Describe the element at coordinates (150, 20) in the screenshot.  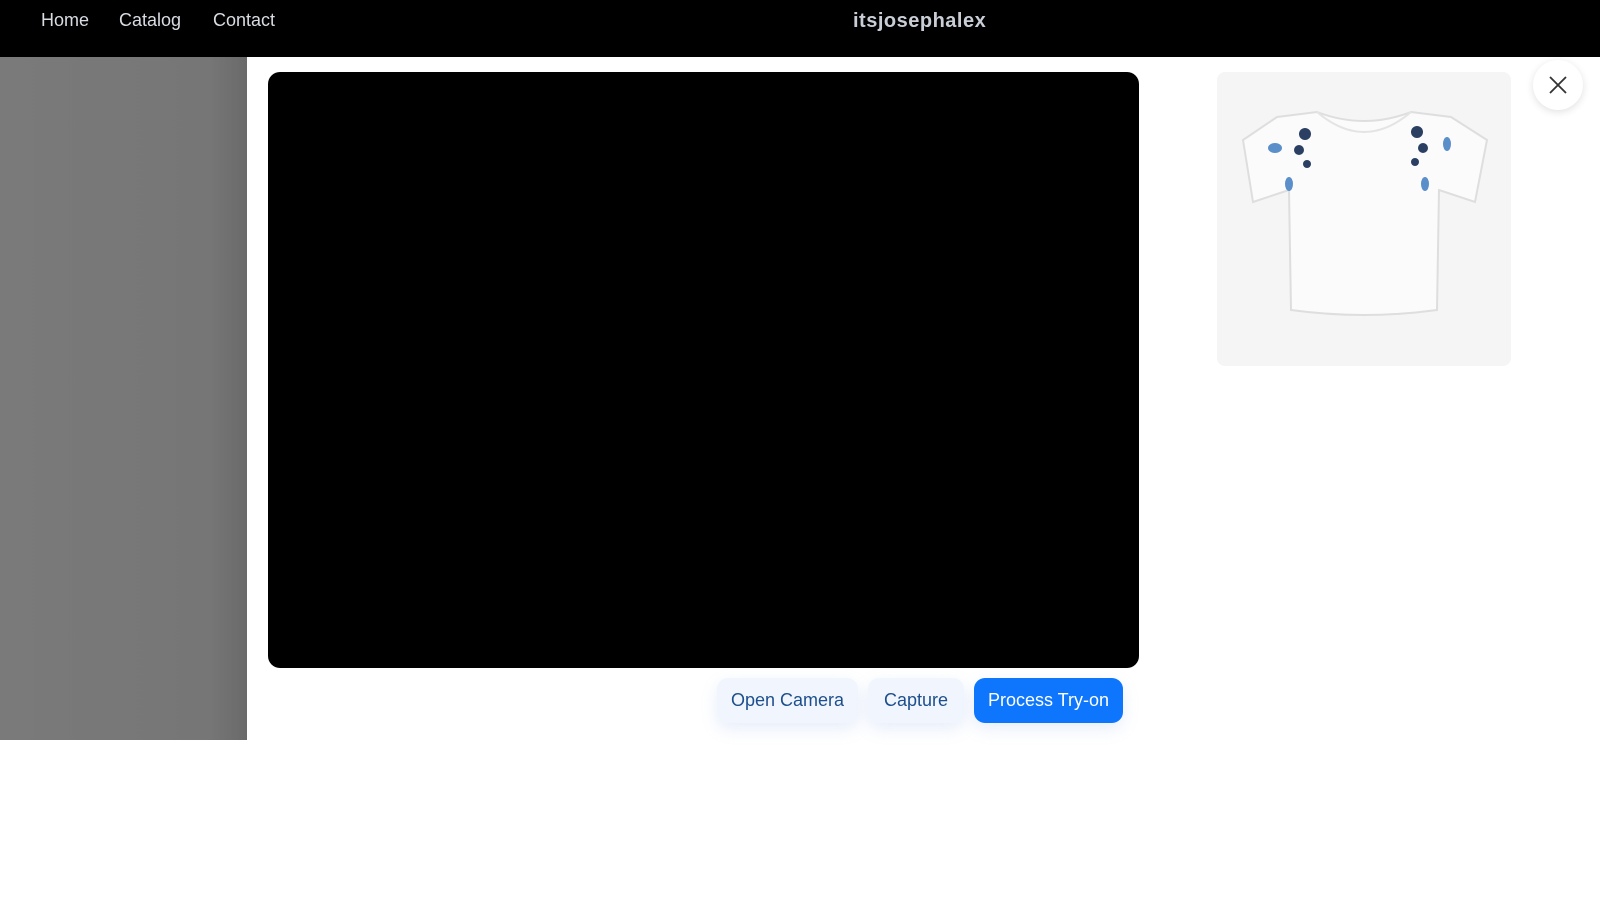
I see `nav-catalog: Catalog` at that location.